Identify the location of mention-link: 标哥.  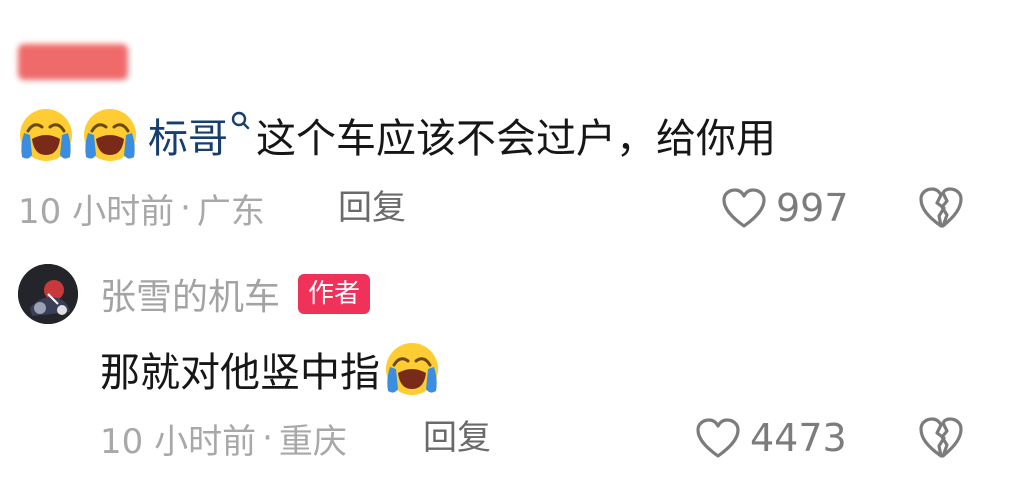
(202, 135).